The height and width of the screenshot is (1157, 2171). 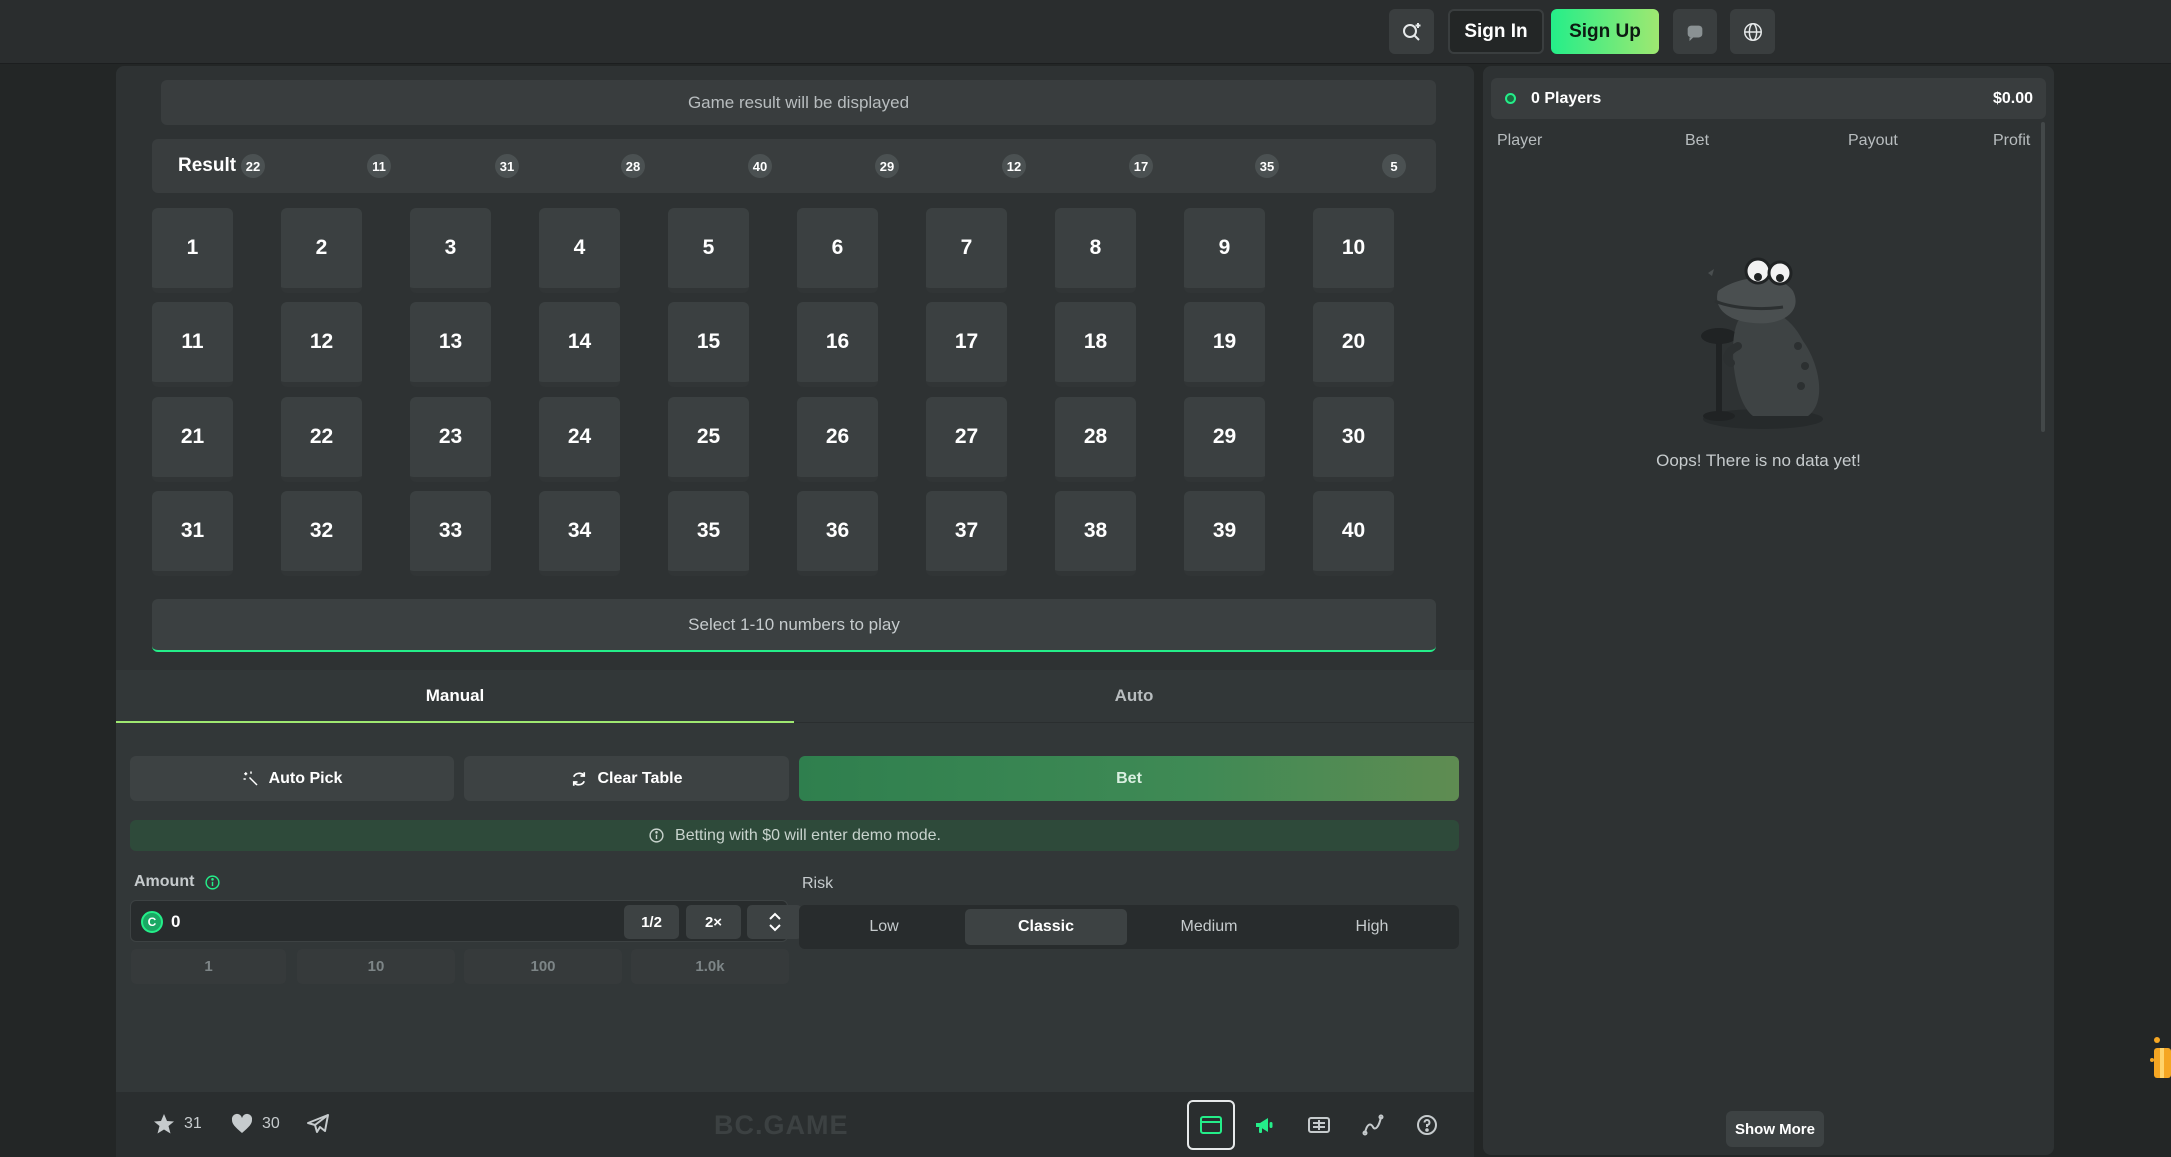 I want to click on column-player: Player, so click(x=1520, y=140).